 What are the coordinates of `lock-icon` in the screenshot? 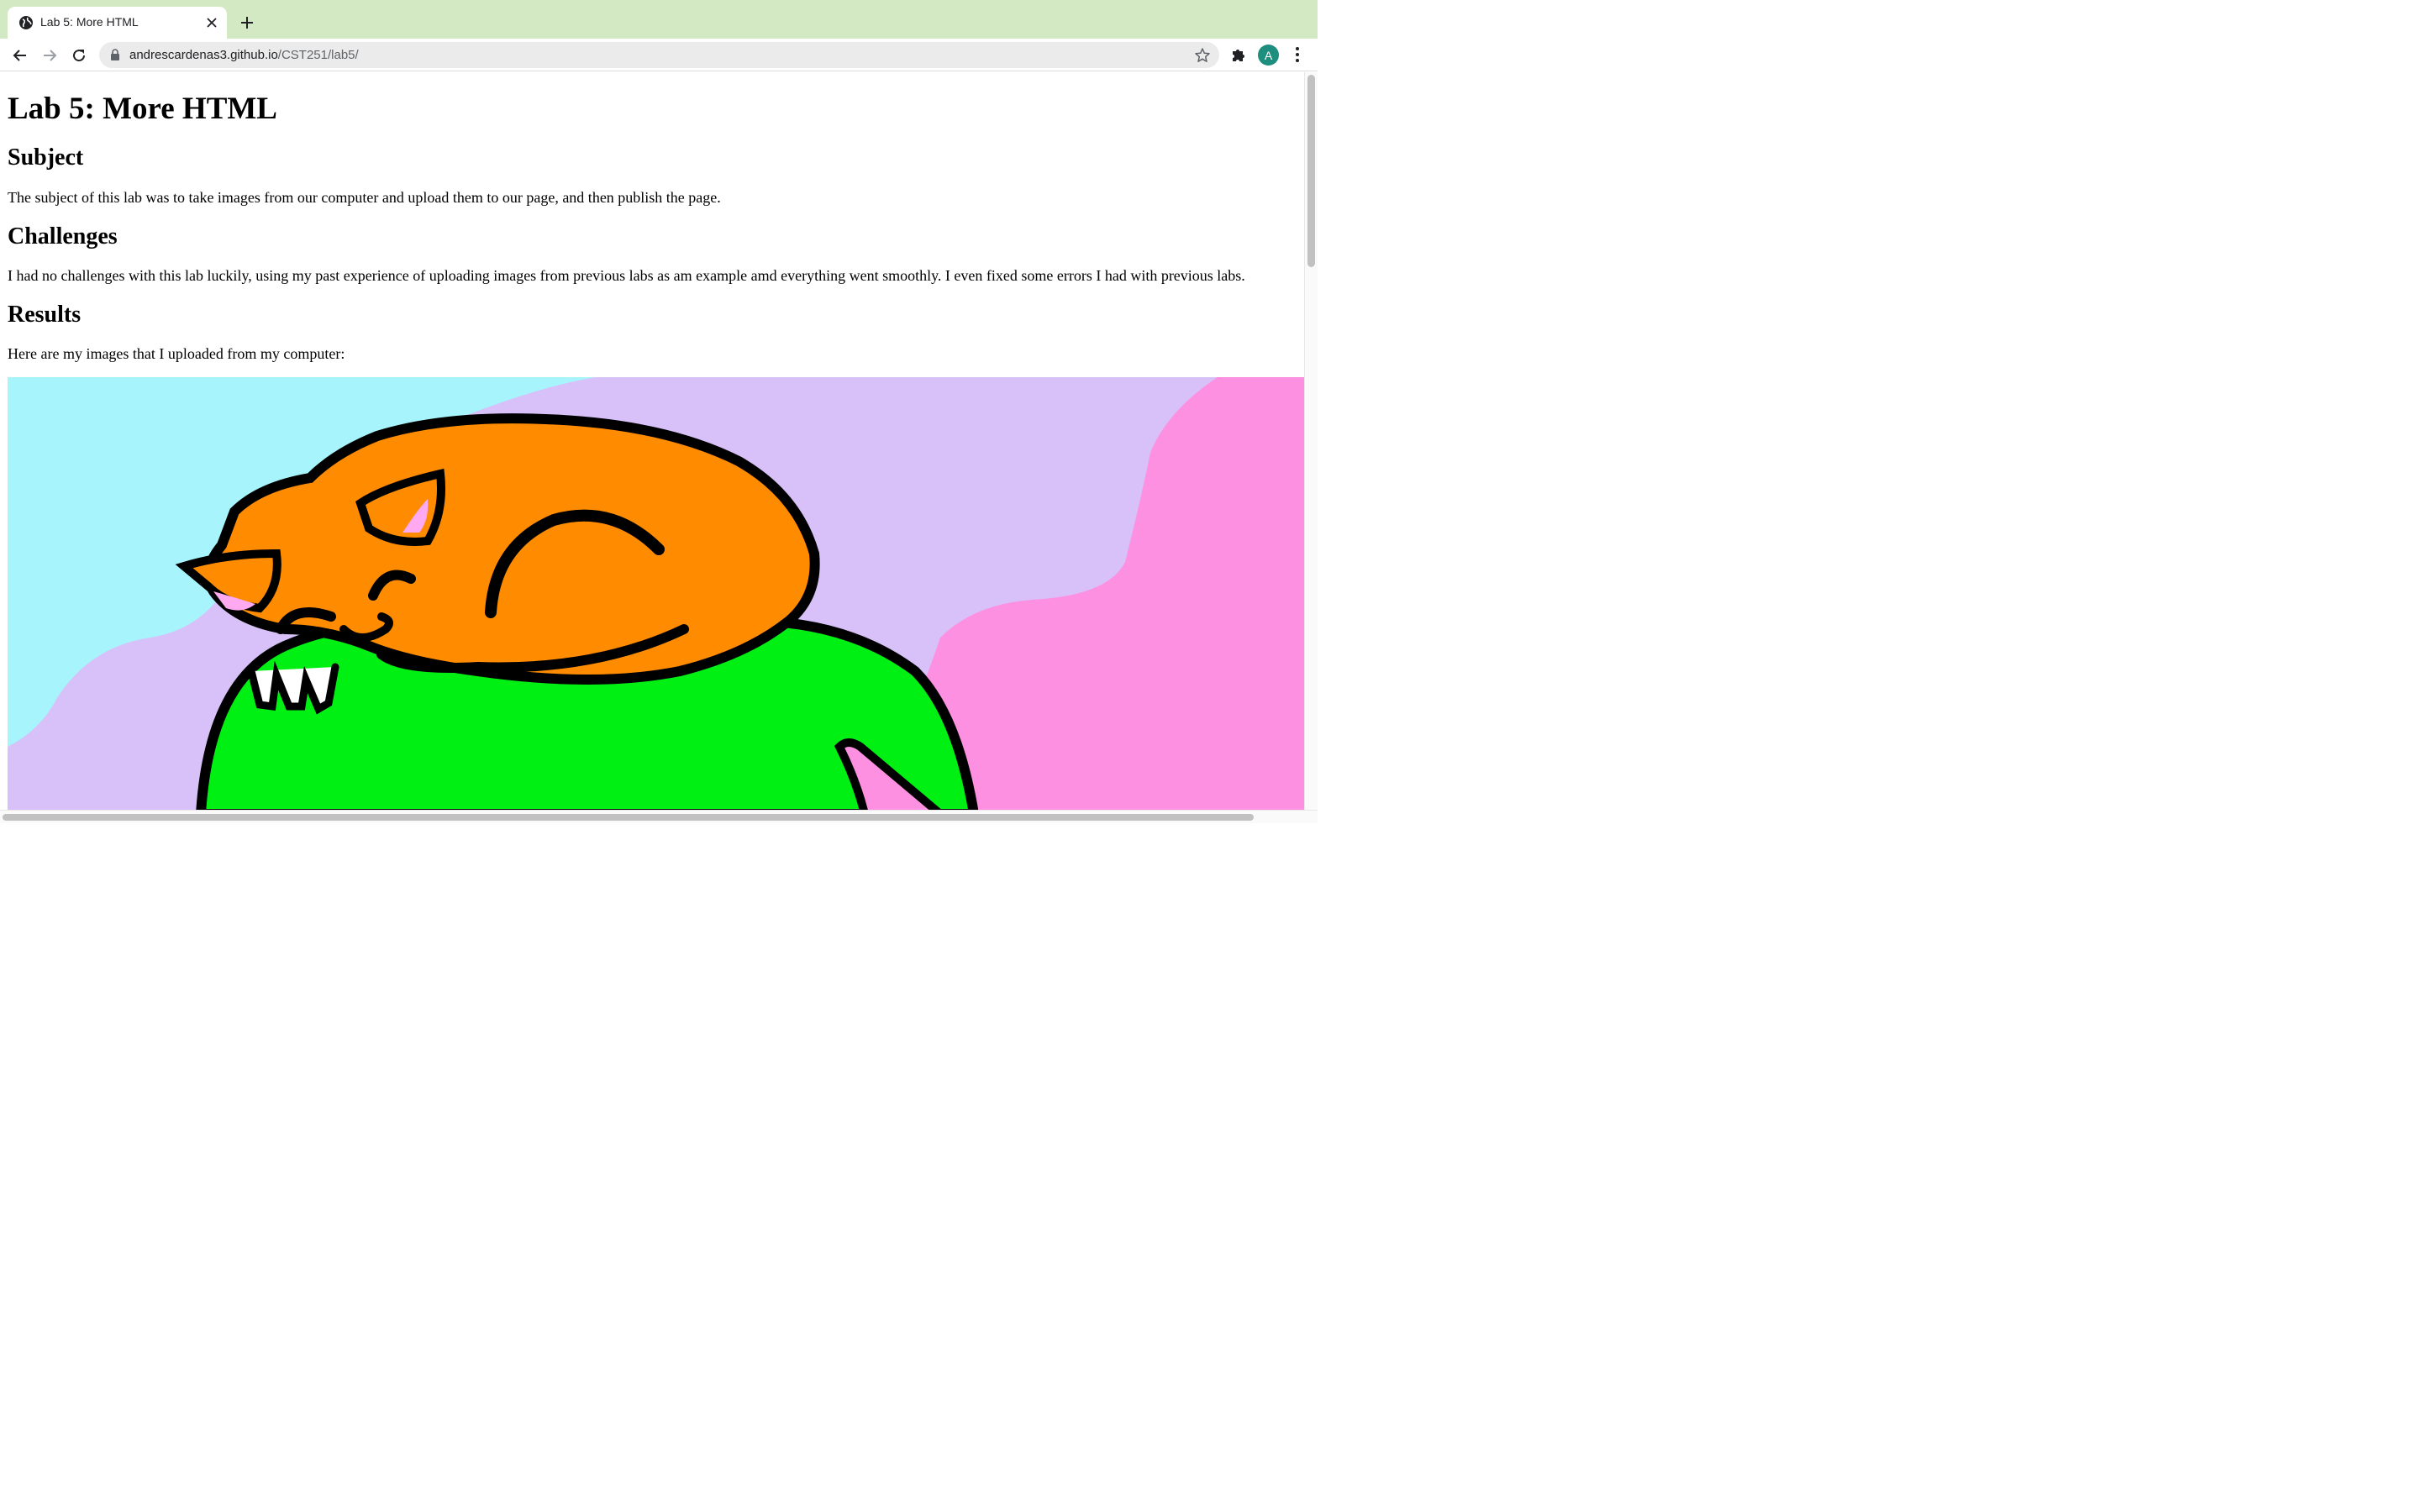 It's located at (115, 55).